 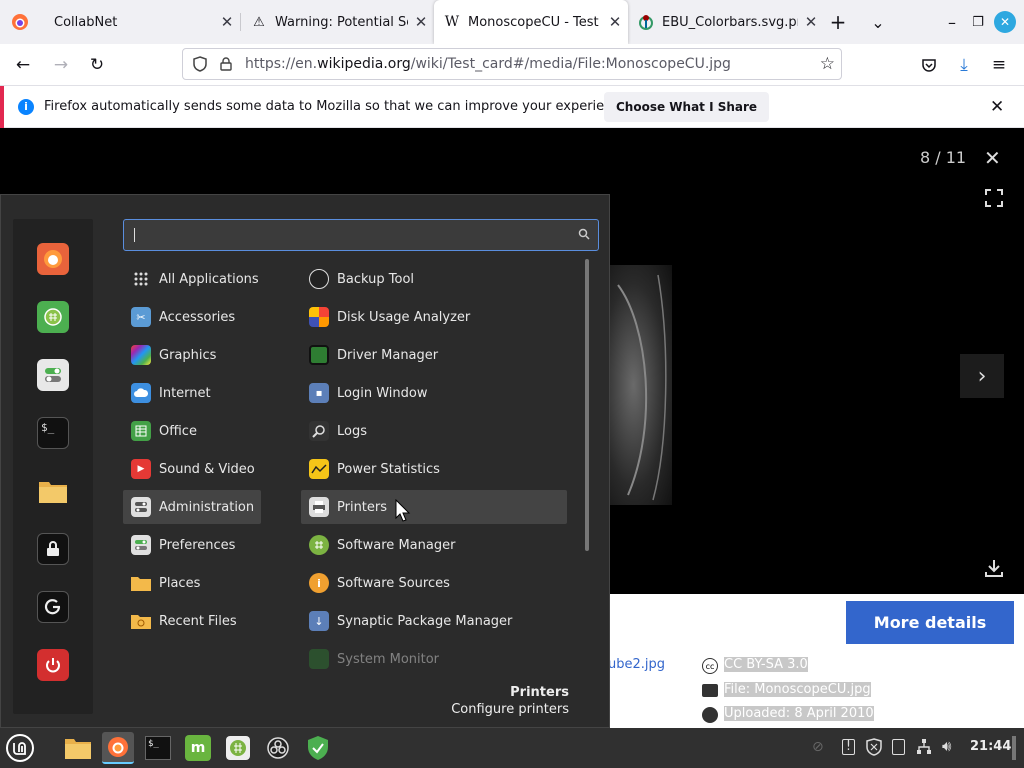 I want to click on download-icon, so click(x=994, y=570).